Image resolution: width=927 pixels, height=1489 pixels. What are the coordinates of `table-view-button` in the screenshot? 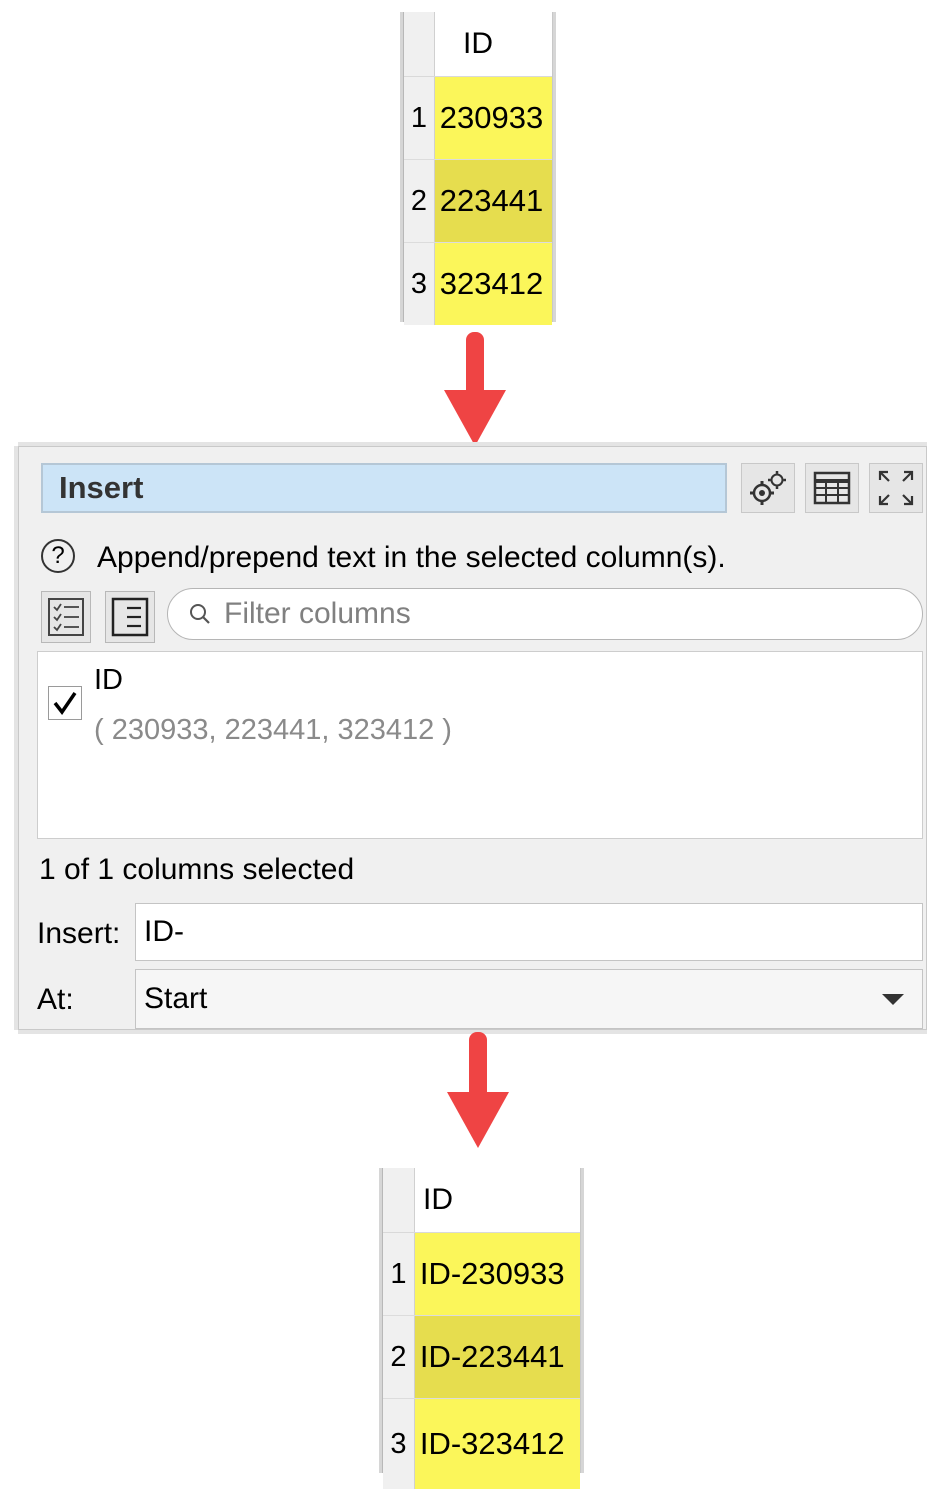 It's located at (832, 488).